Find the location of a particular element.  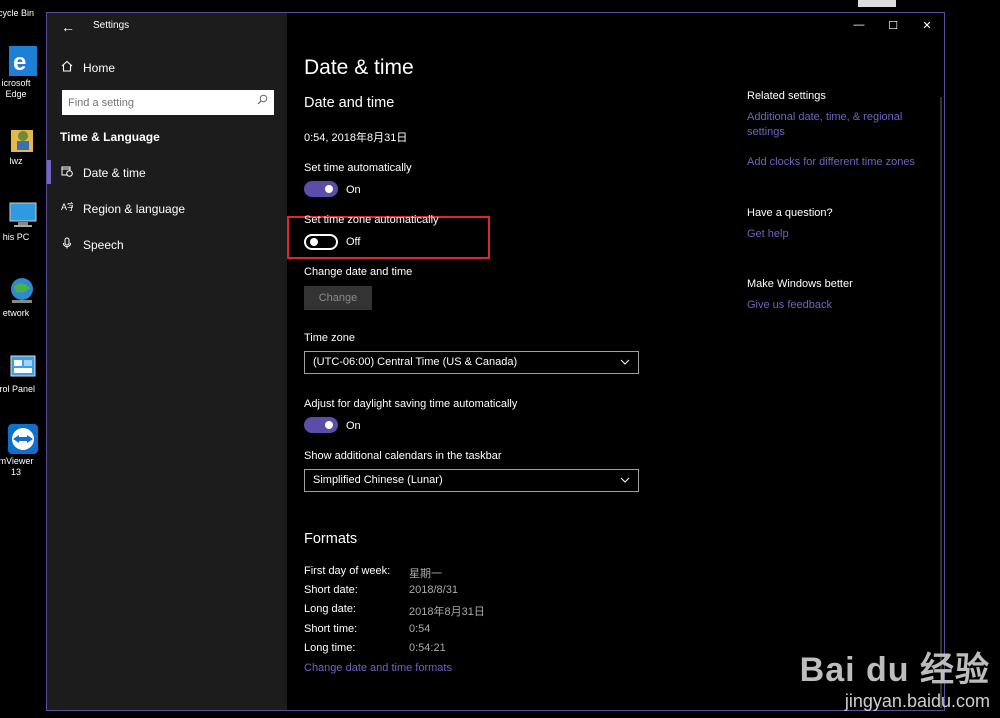

edge-icon: e is located at coordinates (23, 61).